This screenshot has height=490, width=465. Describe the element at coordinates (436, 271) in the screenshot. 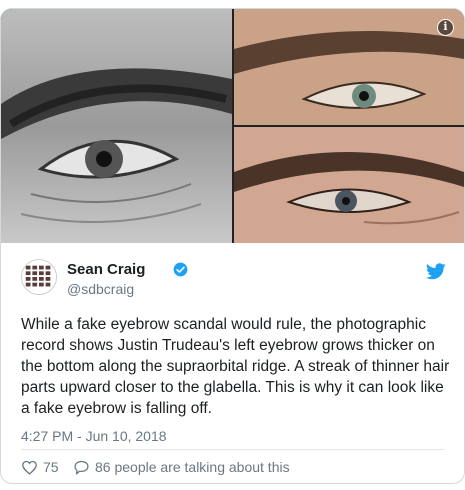

I see `twitter-bird-icon` at that location.